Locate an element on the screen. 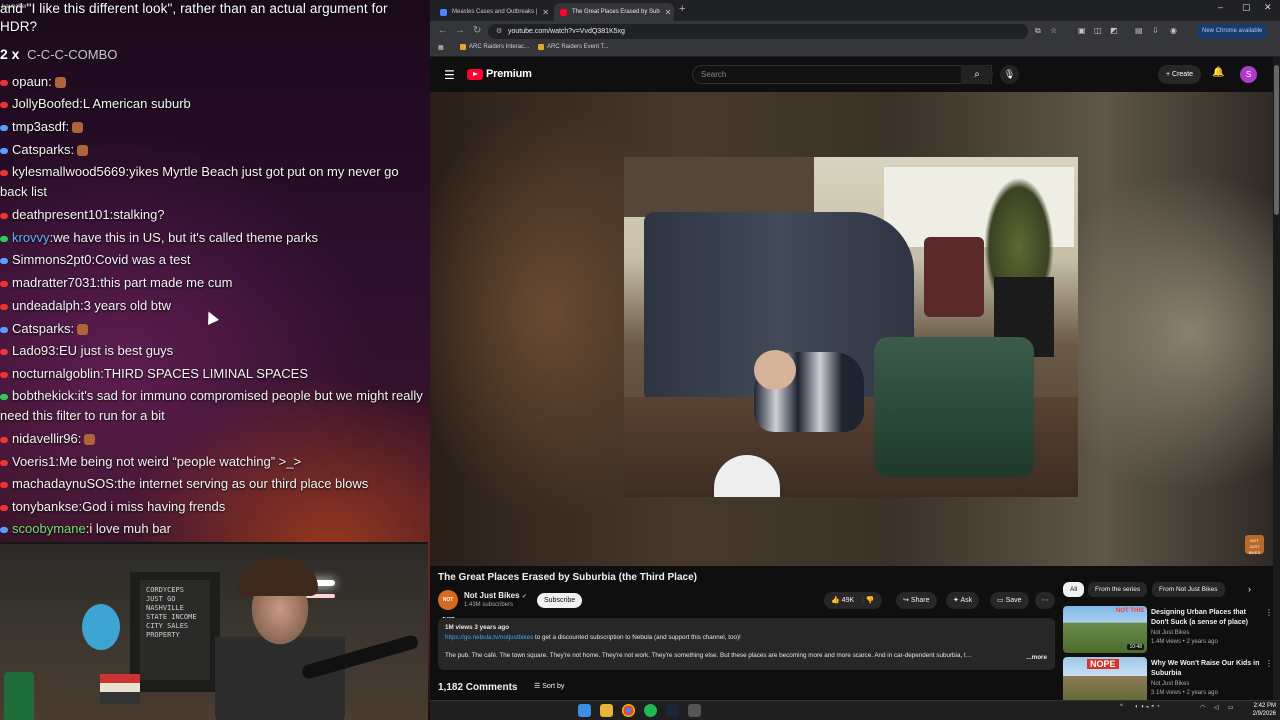 The height and width of the screenshot is (720, 1280). like-button: 👍 49K | 👎 is located at coordinates (853, 600).